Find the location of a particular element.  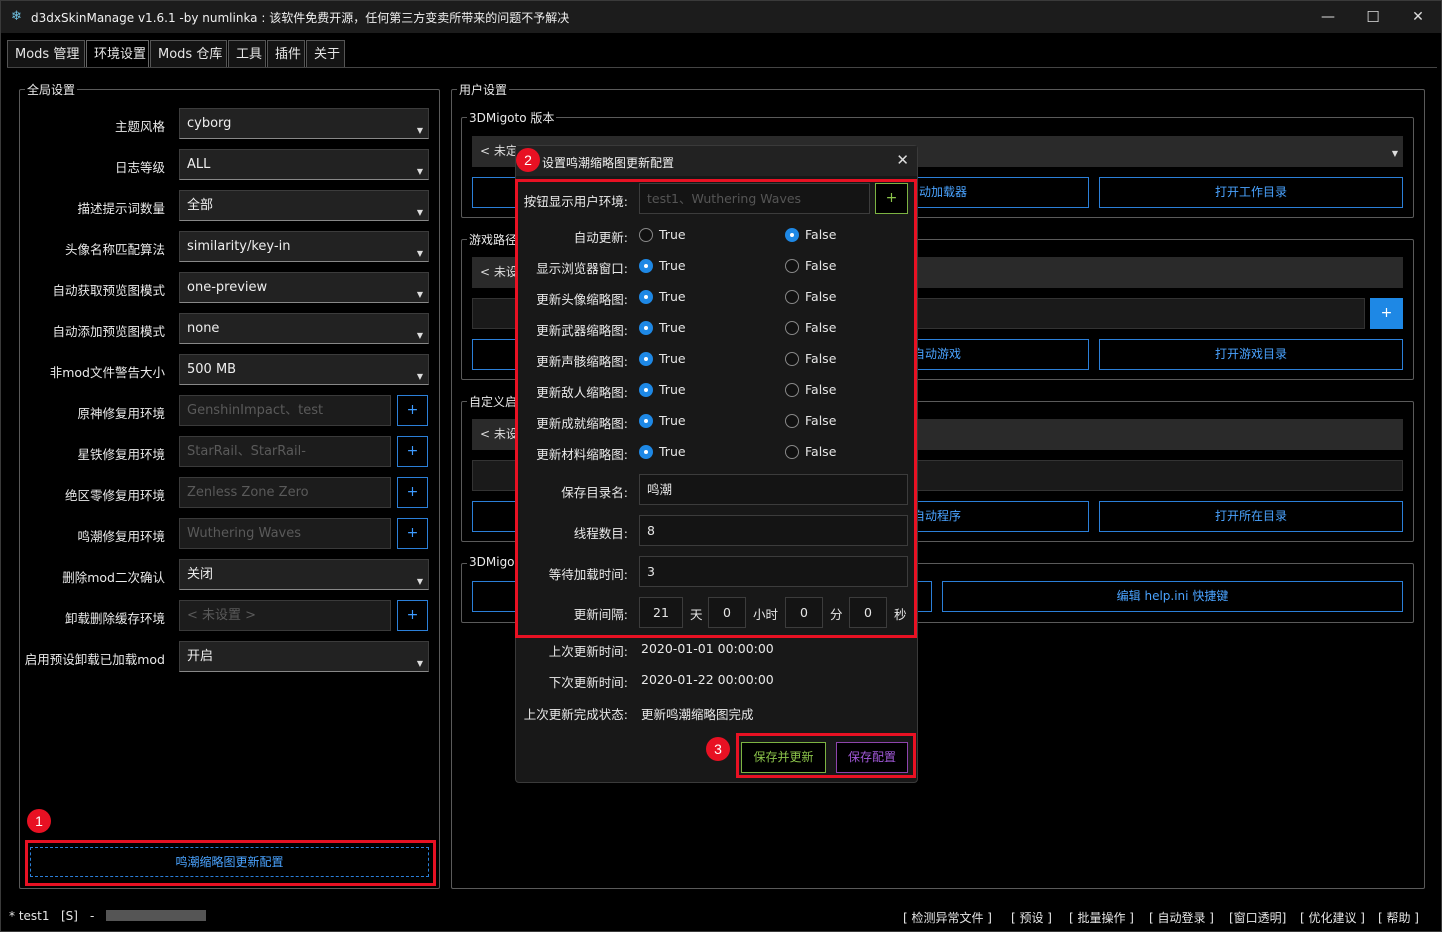

open-game-dir-button: 打开游戏目录 is located at coordinates (1251, 354).